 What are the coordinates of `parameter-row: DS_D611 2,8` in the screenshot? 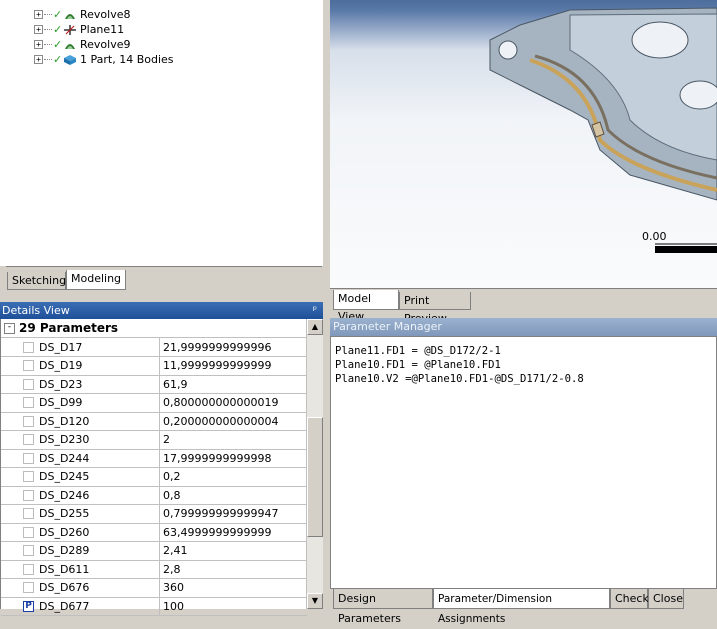 It's located at (154, 569).